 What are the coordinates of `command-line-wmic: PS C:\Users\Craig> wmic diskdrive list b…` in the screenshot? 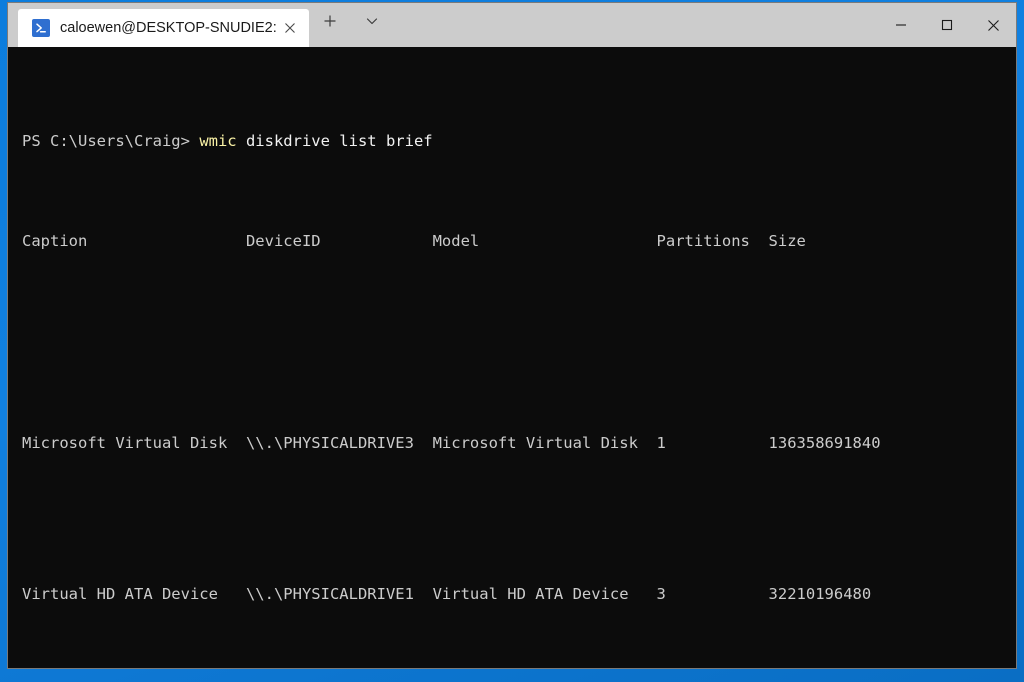 It's located at (519, 141).